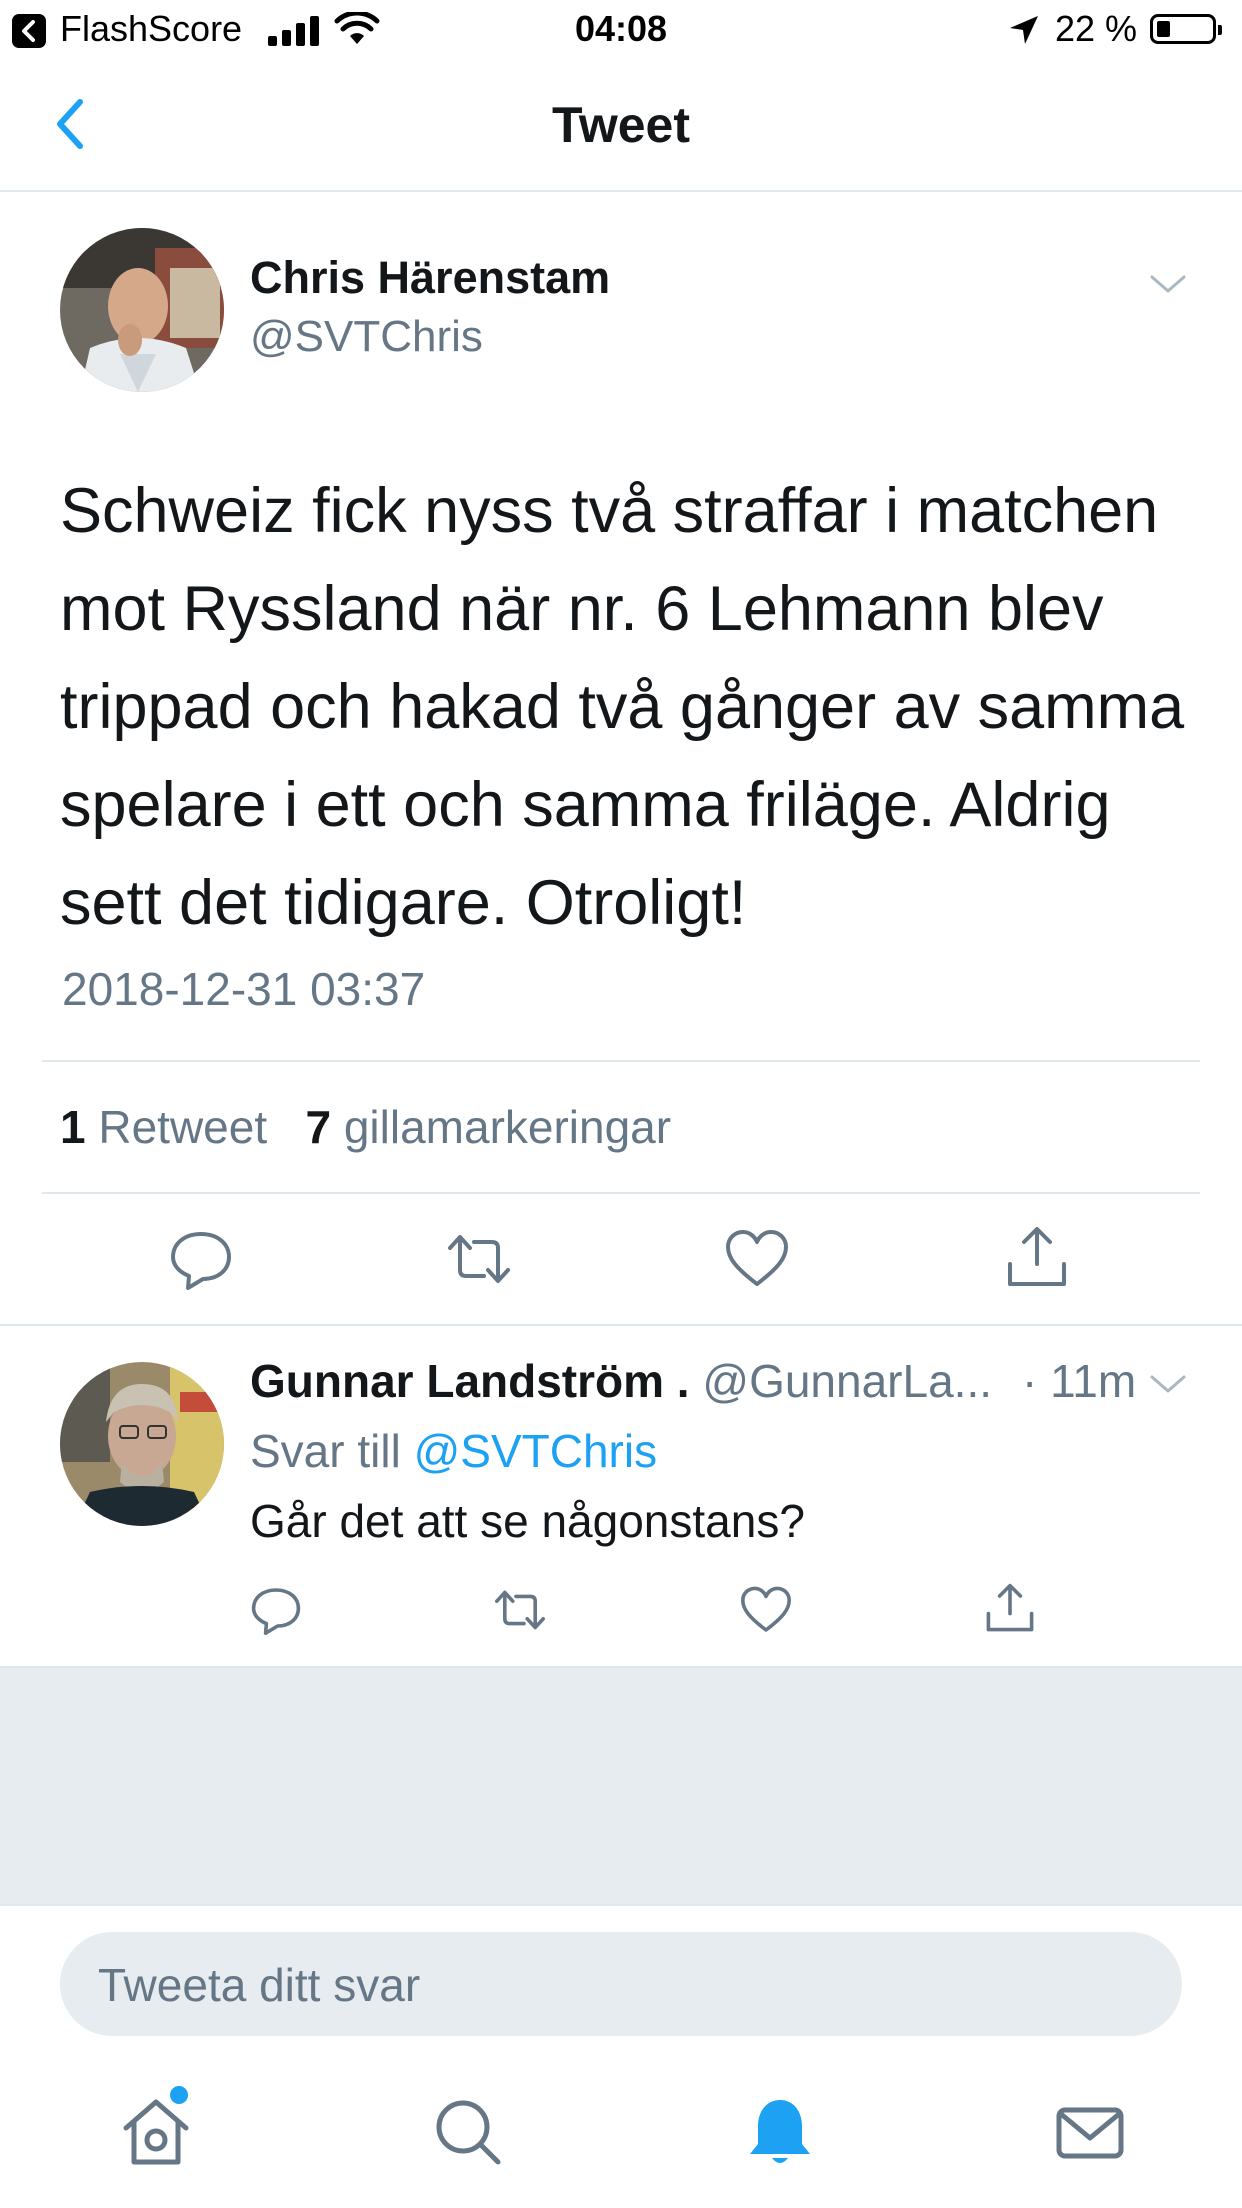 This screenshot has width=1242, height=2208. Describe the element at coordinates (318, 1127) in the screenshot. I see `like-count: 7` at that location.